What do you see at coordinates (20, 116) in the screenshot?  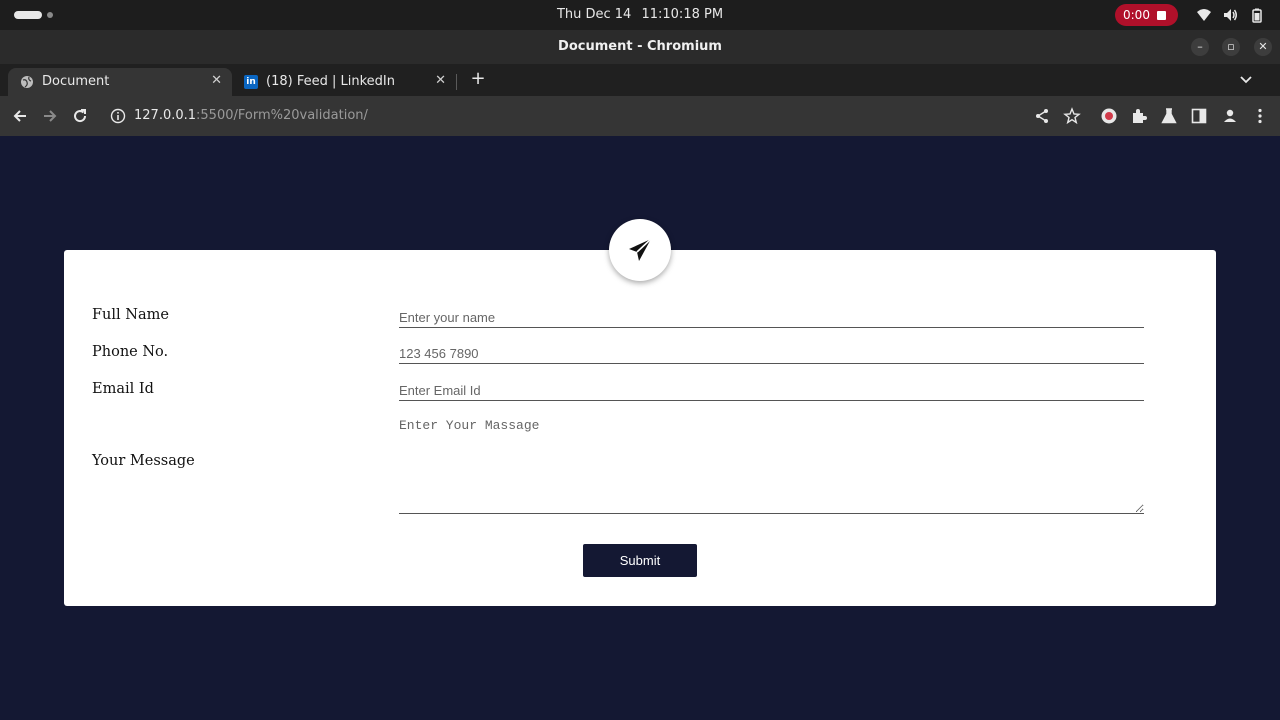 I see `back-icon` at bounding box center [20, 116].